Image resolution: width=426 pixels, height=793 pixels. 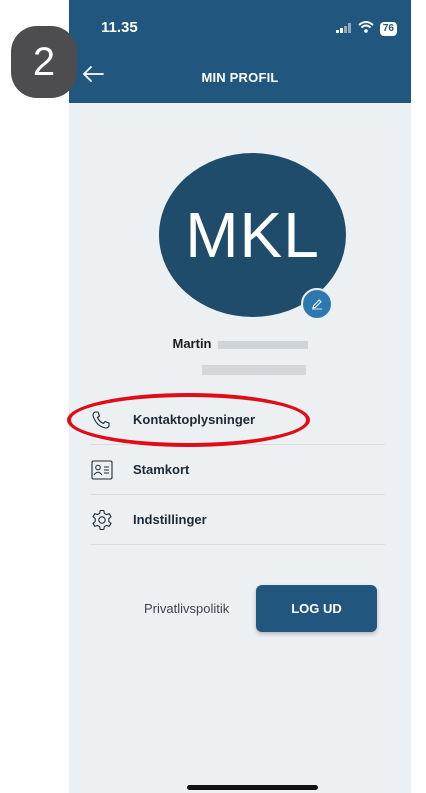 What do you see at coordinates (186, 608) in the screenshot?
I see `privacy-policy-link: Privatlivspolitik` at bounding box center [186, 608].